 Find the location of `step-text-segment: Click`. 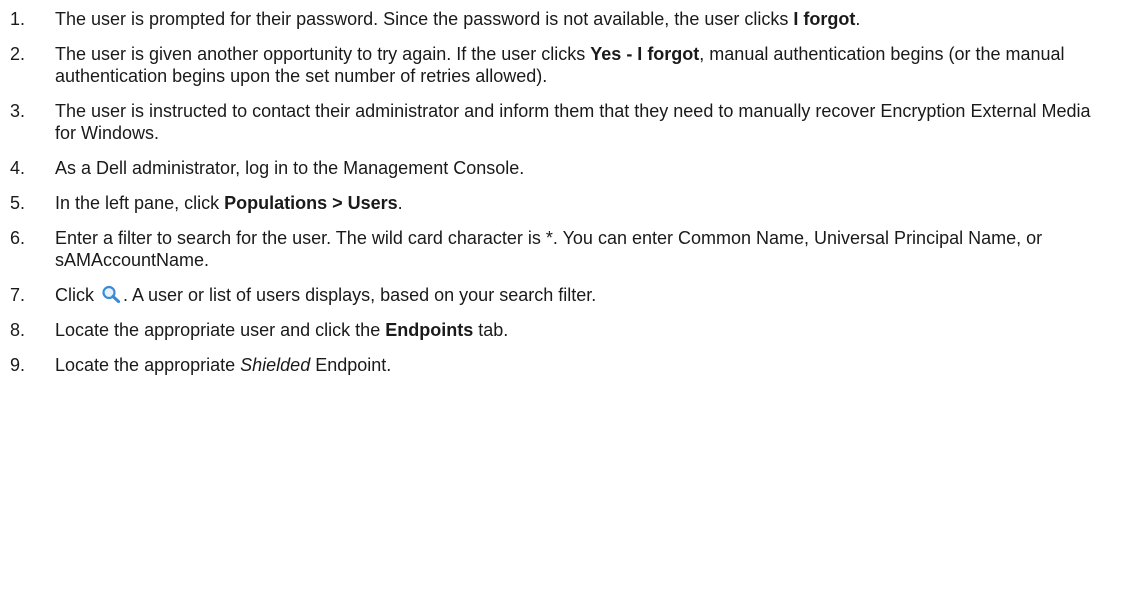

step-text-segment: Click is located at coordinates (77, 295).